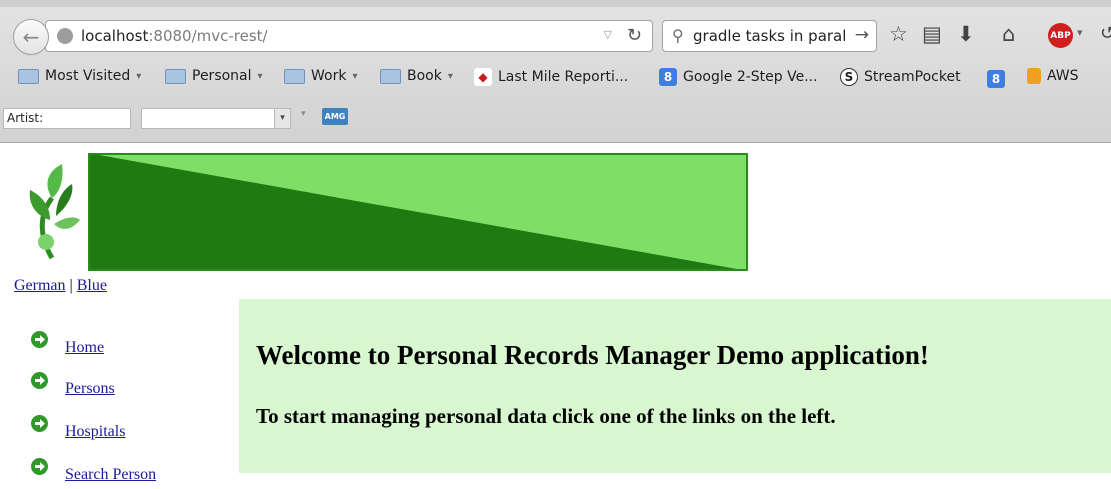 This screenshot has width=1111, height=489. I want to click on bookmark-label: Personal, so click(222, 76).